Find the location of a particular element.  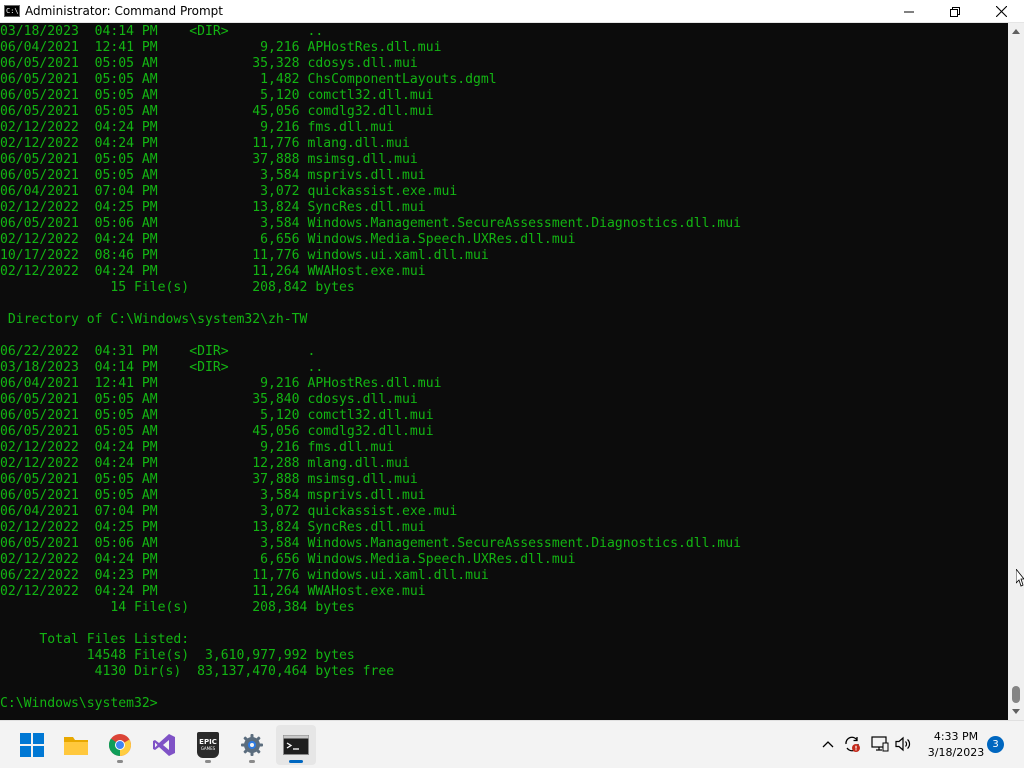

clock-date: 3/18/2023 is located at coordinates (956, 752).